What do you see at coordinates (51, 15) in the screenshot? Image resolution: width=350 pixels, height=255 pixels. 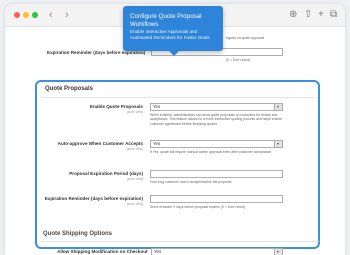 I see `back-arrow-icon: ‹` at bounding box center [51, 15].